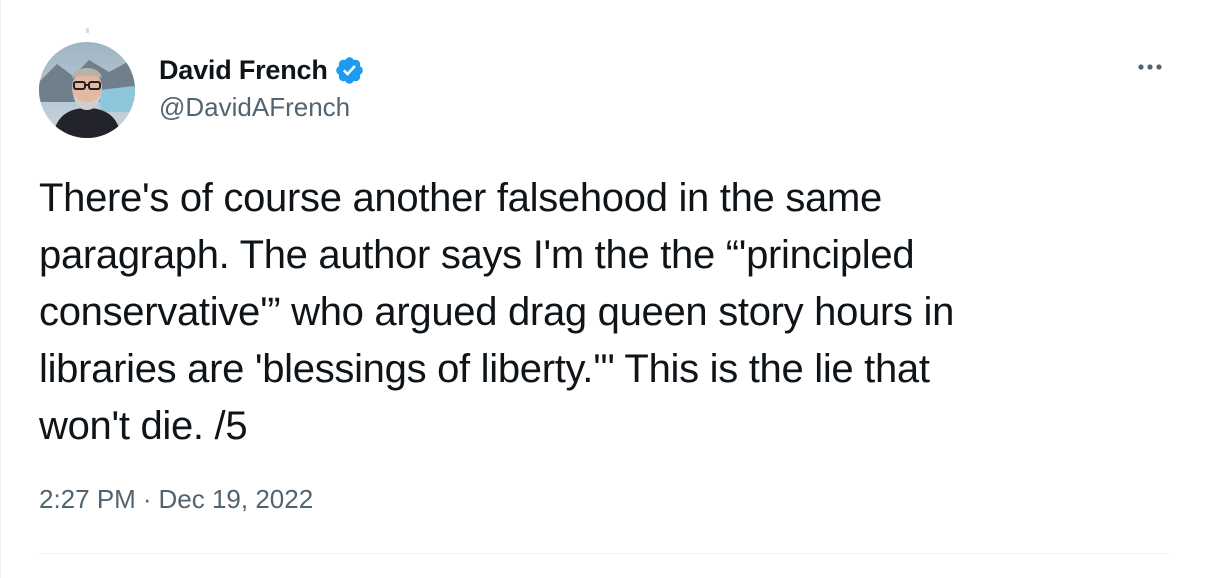  I want to click on more-options-button, so click(1150, 67).